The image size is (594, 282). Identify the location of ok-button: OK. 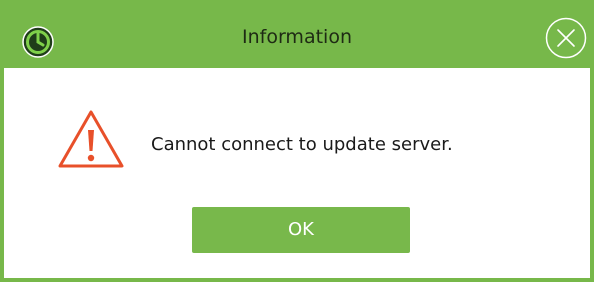
(301, 230).